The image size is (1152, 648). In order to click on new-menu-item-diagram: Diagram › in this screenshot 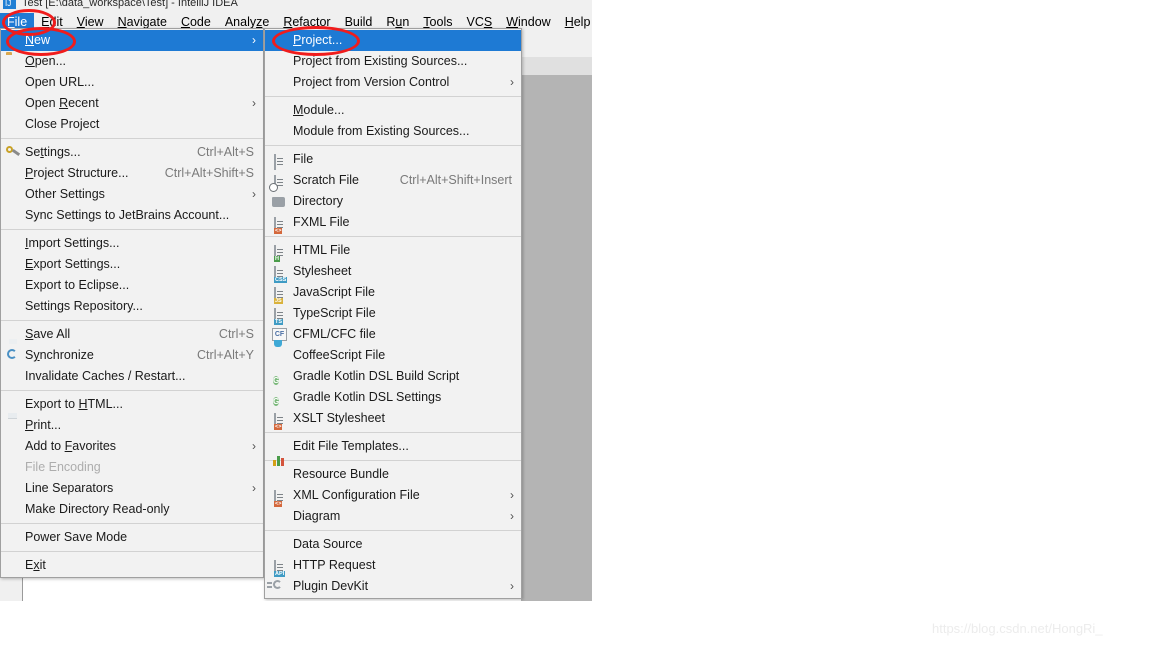, I will do `click(393, 516)`.